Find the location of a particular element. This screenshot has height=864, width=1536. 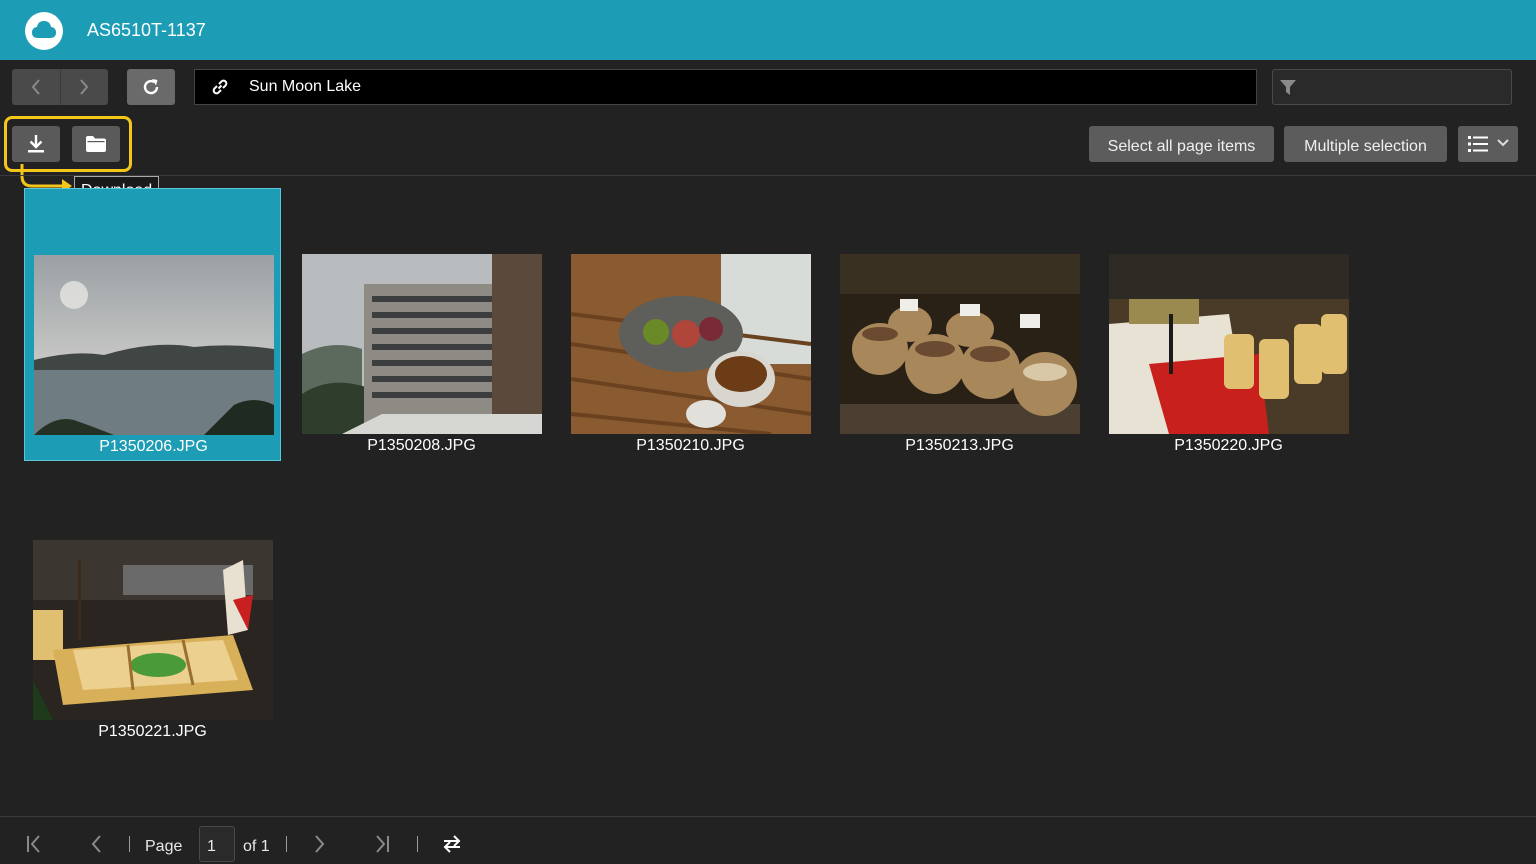

chevron-left-icon is located at coordinates (35, 87).